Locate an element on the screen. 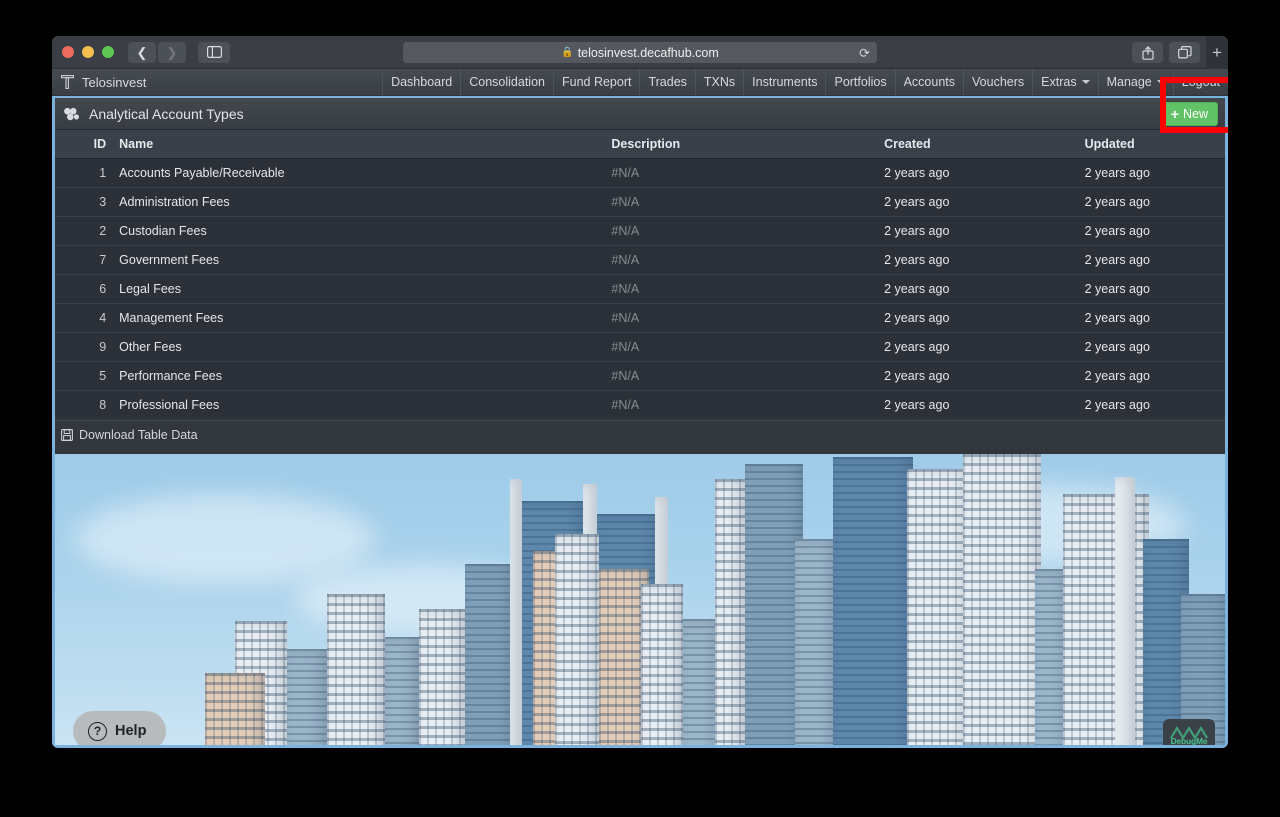  cell-name: Custodian Fees is located at coordinates (363, 231).